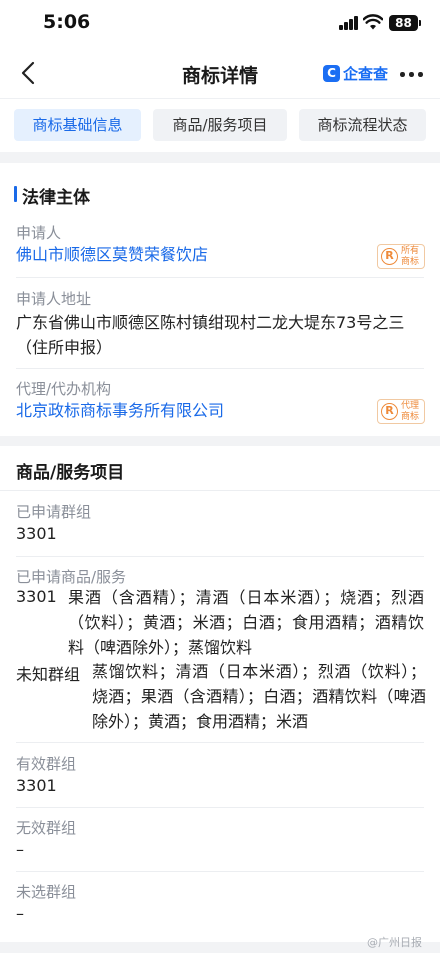  What do you see at coordinates (220, 24) in the screenshot?
I see `status-bar: 5:06 88` at bounding box center [220, 24].